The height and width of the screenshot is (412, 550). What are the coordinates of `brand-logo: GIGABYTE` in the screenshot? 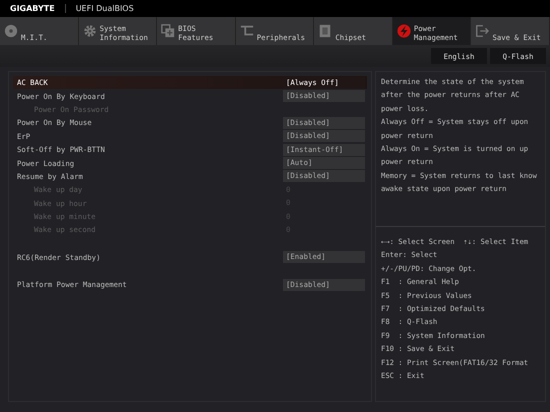 It's located at (38, 8).